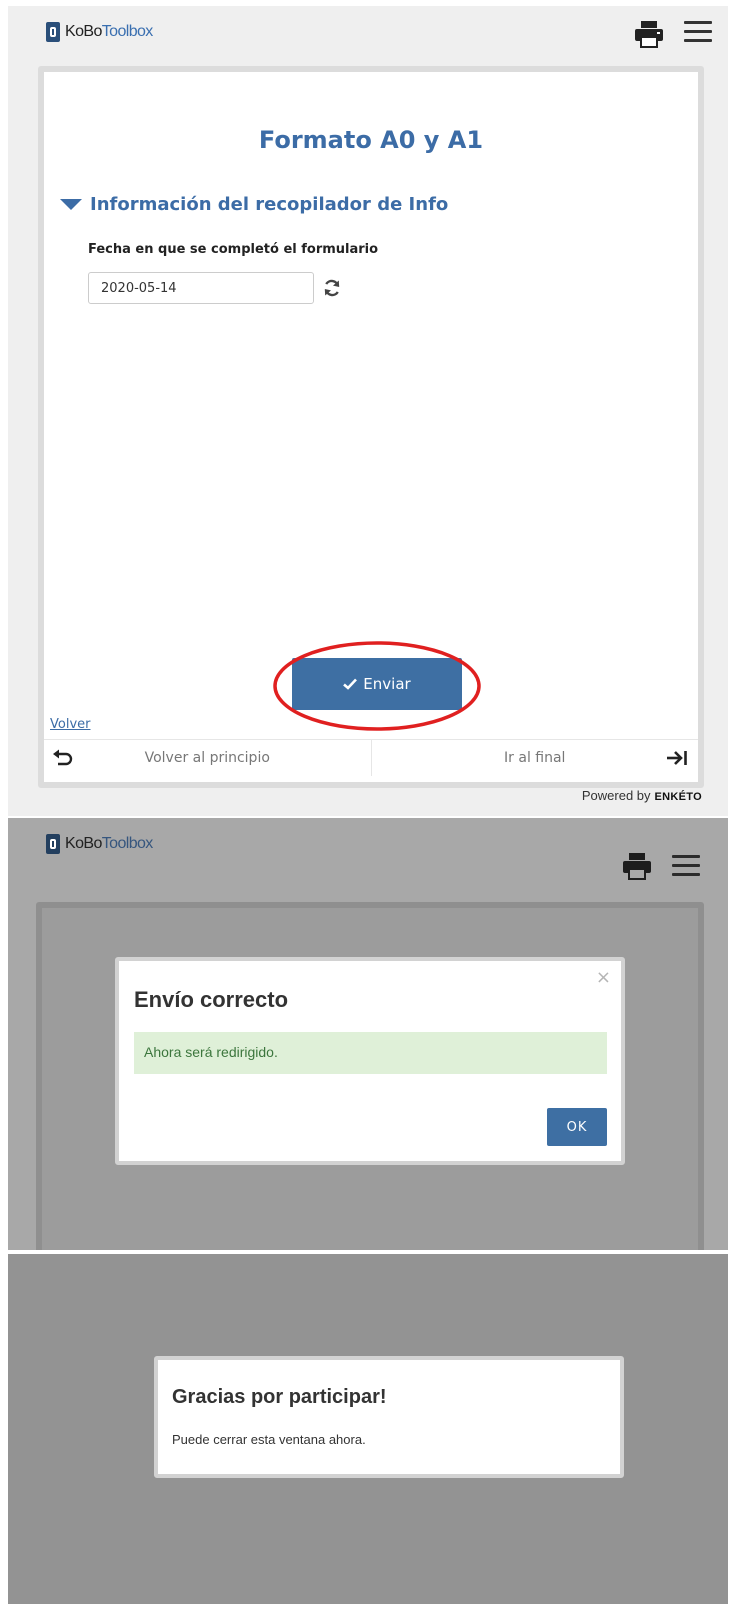  I want to click on undo-arrow-icon, so click(63, 757).